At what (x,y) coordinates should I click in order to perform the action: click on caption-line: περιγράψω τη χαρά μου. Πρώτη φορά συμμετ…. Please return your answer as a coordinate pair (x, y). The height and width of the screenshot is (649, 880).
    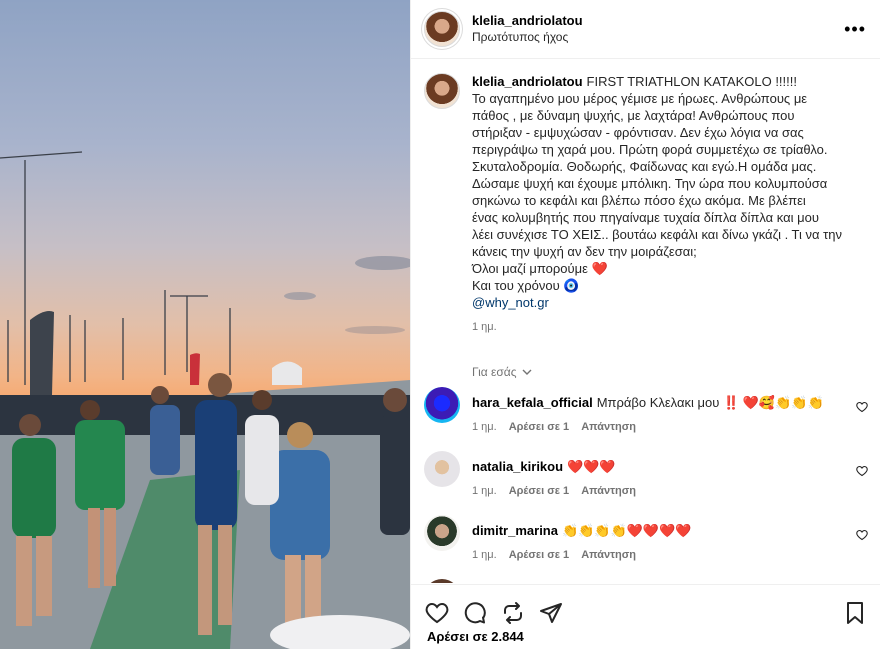
    Looking at the image, I should click on (650, 149).